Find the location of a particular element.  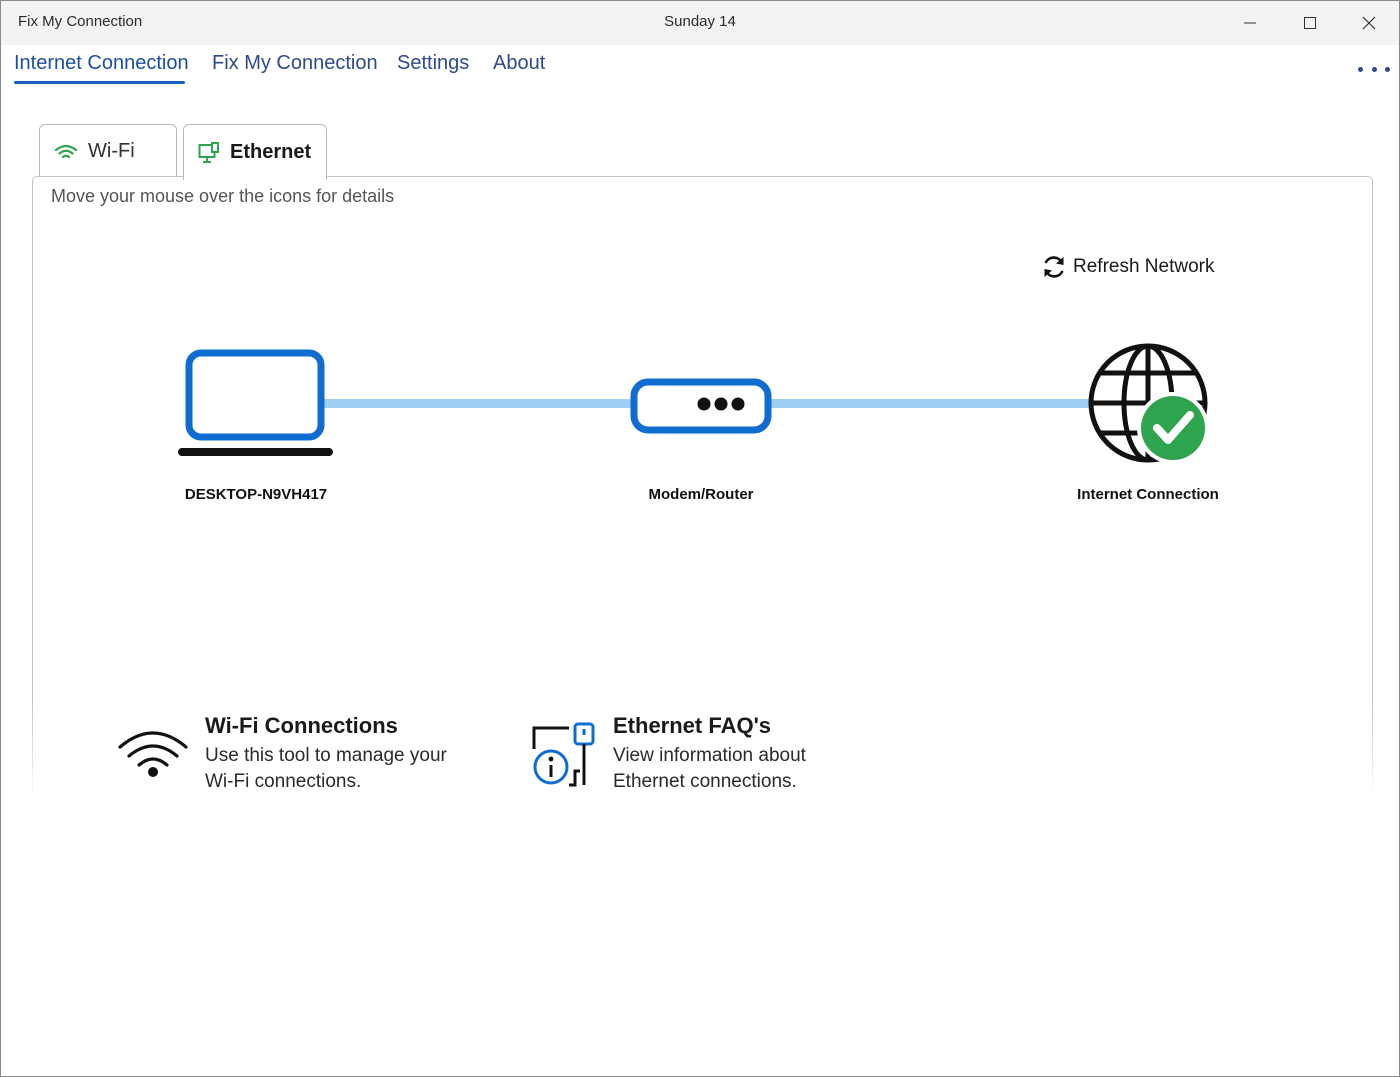

globe-check-icon is located at coordinates (1149, 404).